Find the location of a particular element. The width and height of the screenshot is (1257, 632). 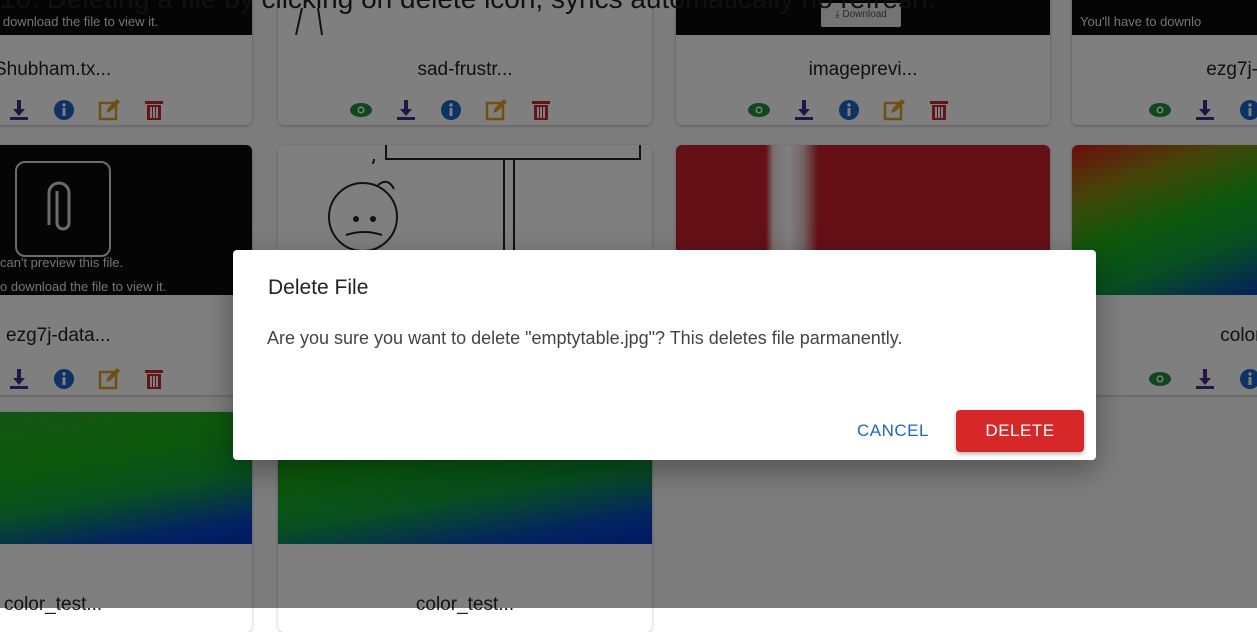

cancel-button: CANCEL is located at coordinates (893, 430).